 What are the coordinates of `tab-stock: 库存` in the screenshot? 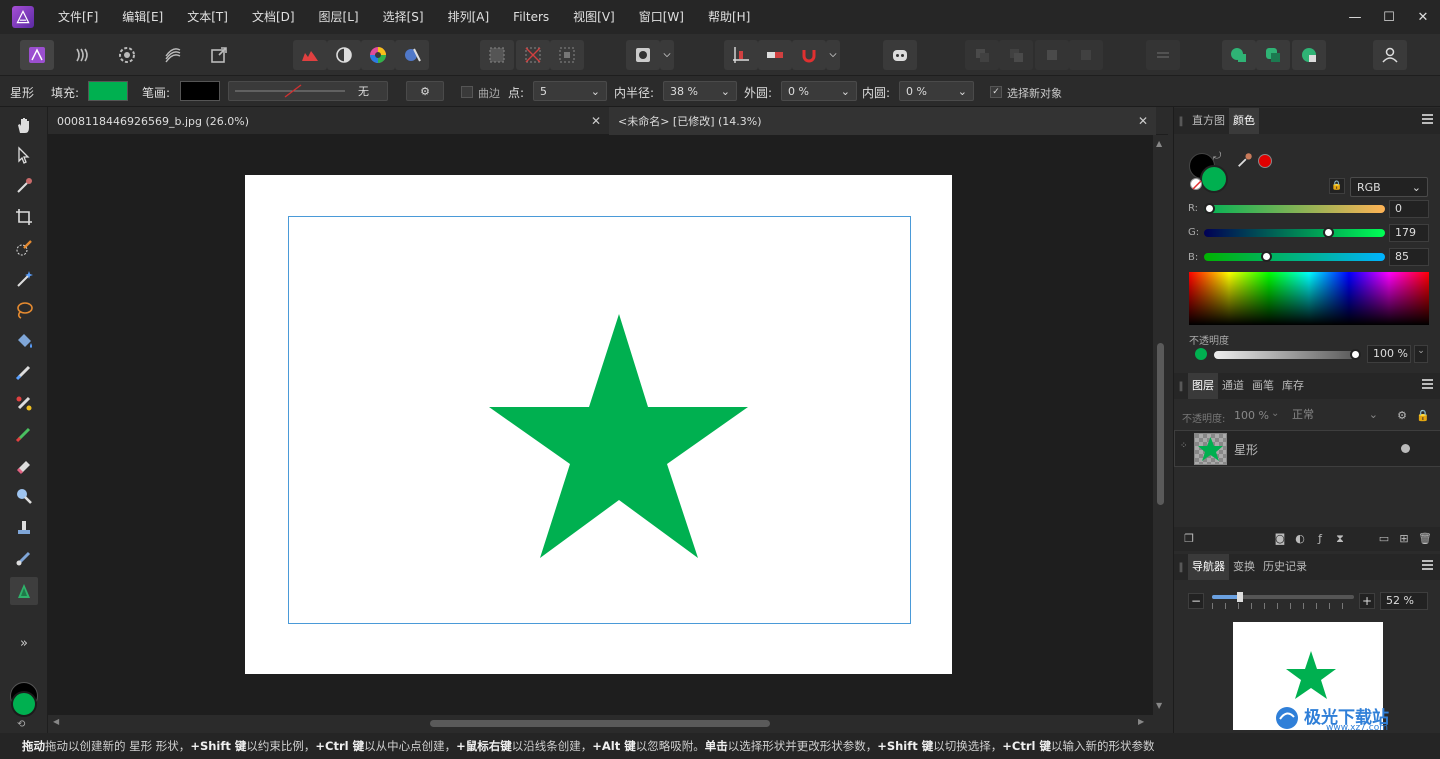 It's located at (1293, 386).